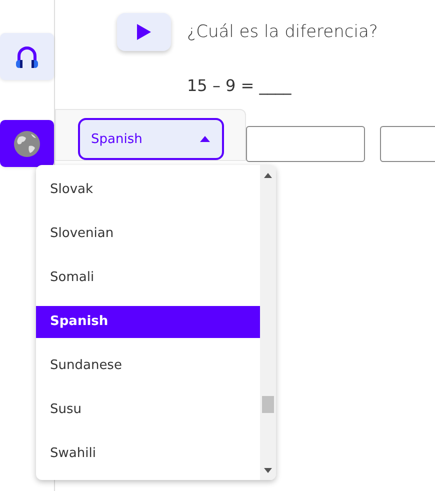  I want to click on language-option: Sundanese, so click(148, 366).